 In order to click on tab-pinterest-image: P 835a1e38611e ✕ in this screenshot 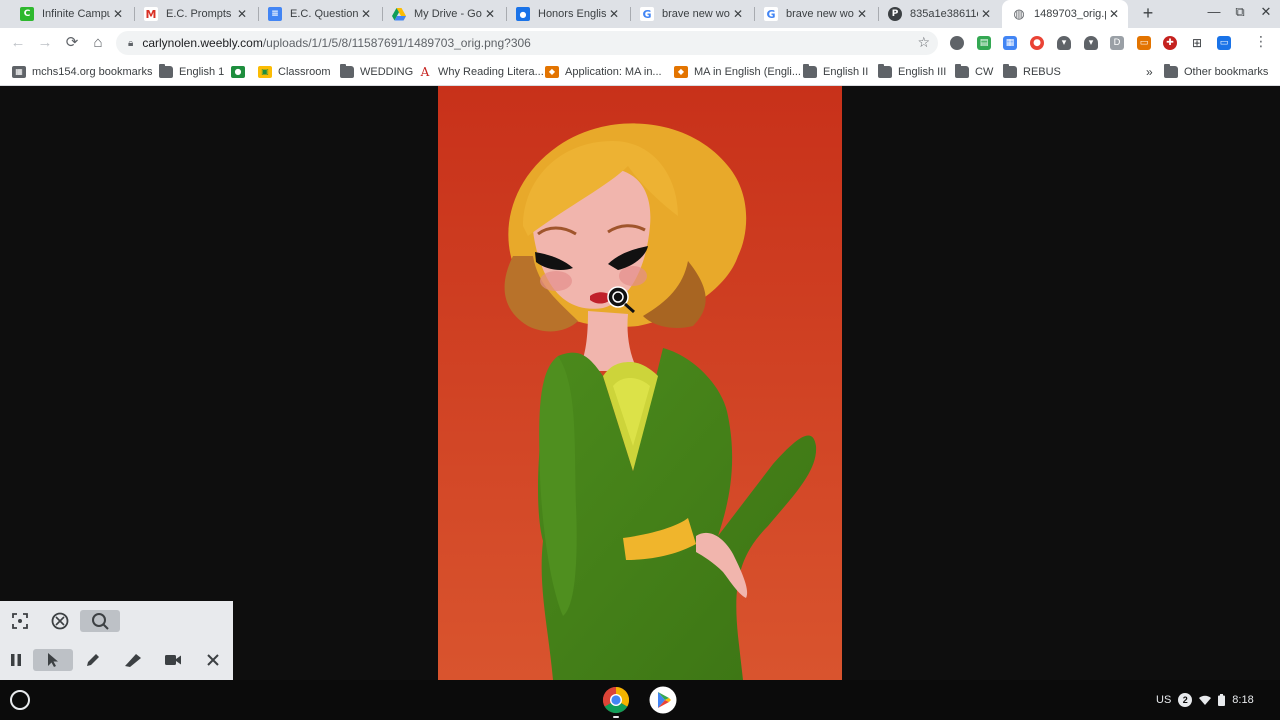, I will do `click(939, 14)`.